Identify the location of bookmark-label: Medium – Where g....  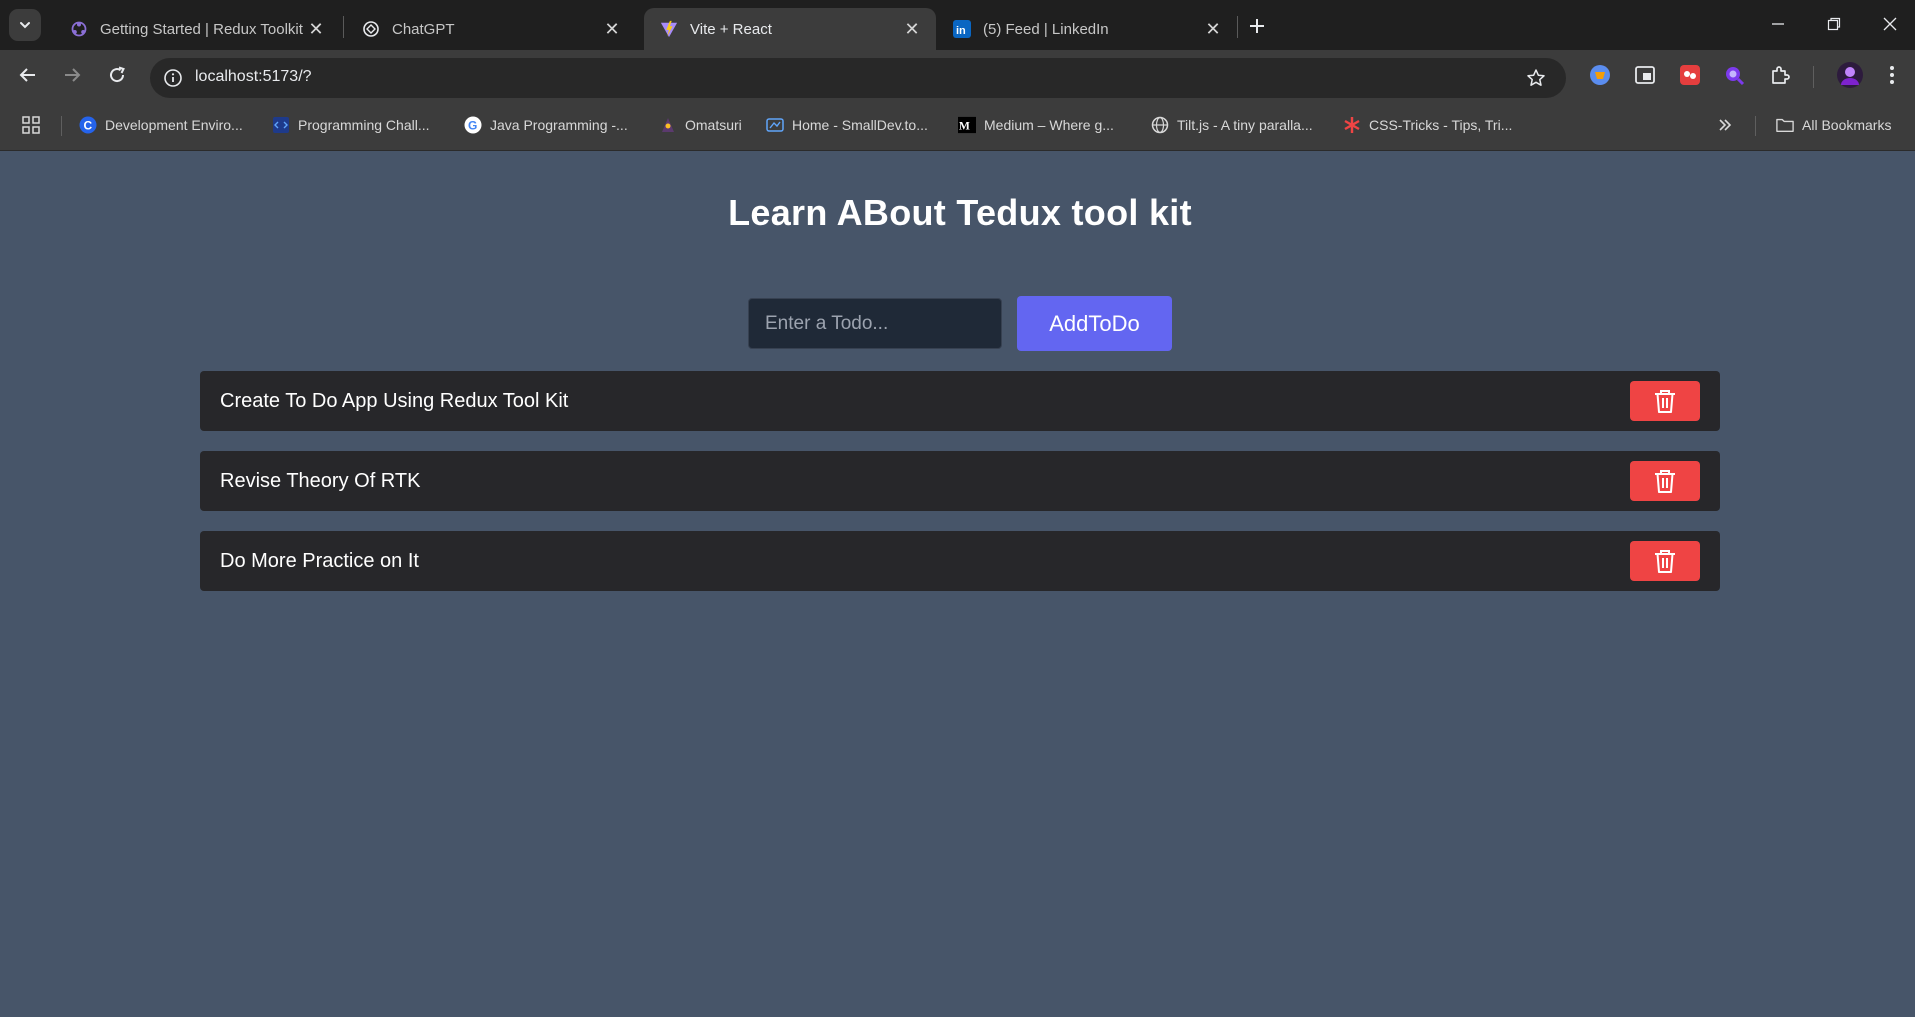
(1049, 125).